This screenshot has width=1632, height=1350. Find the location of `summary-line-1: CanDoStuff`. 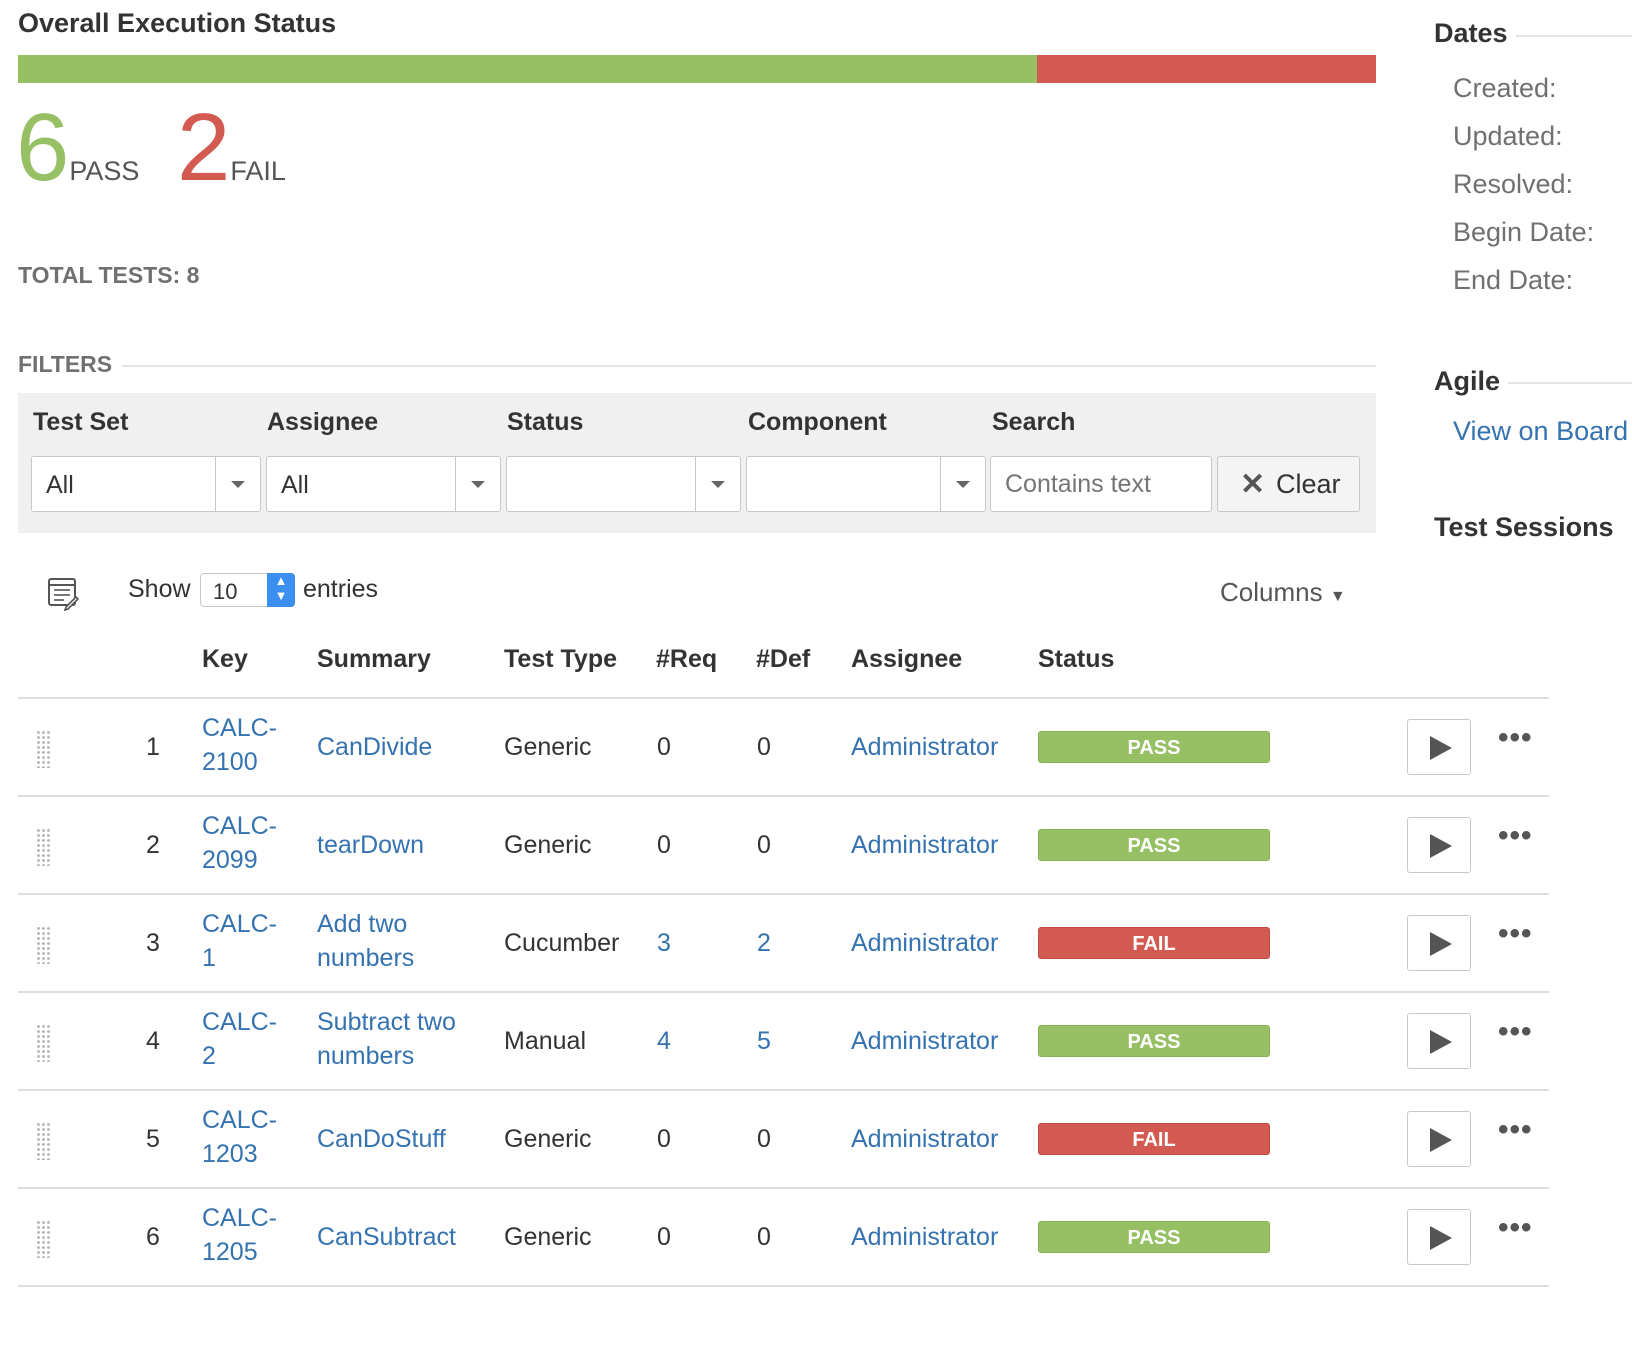

summary-line-1: CanDoStuff is located at coordinates (381, 1139).